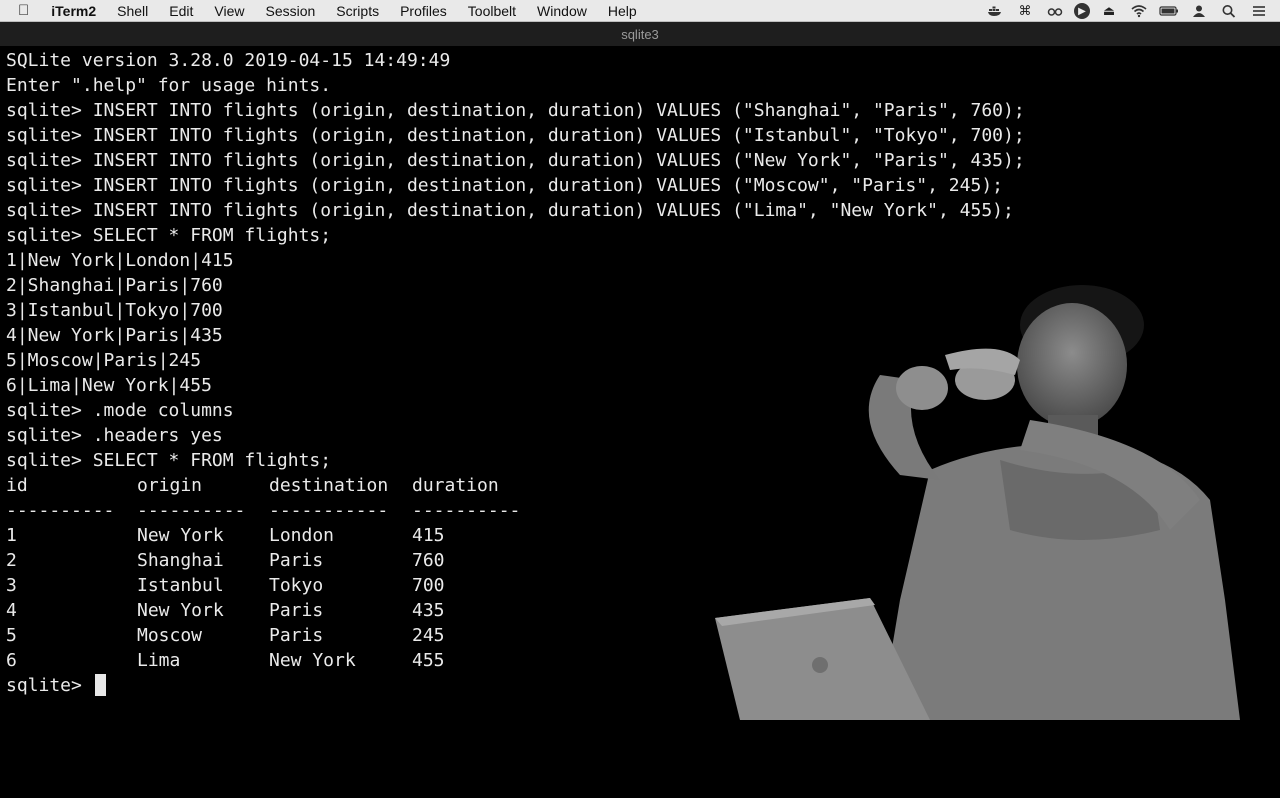  Describe the element at coordinates (640, 685) in the screenshot. I see `prompt-line: sqlite>` at that location.